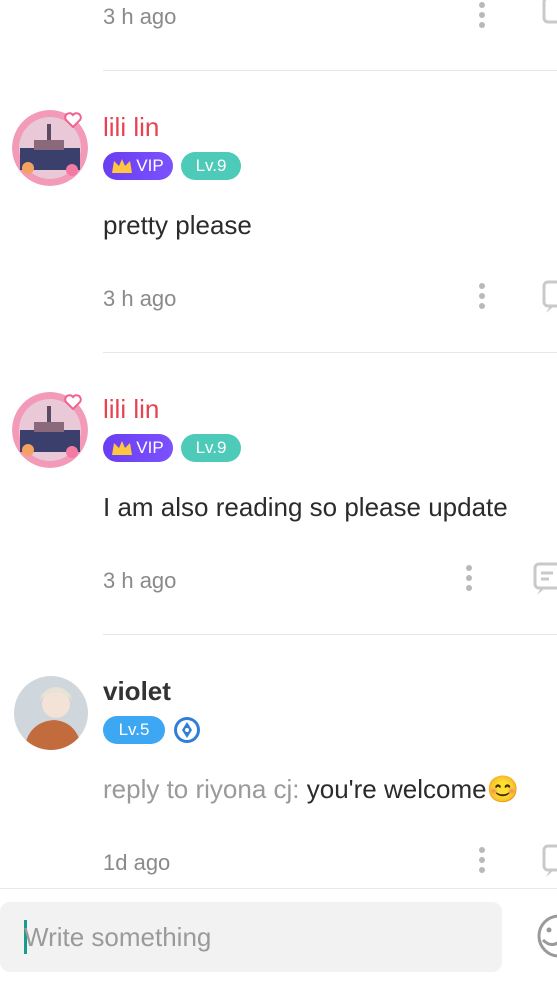 Image resolution: width=557 pixels, height=991 pixels. I want to click on comment-text: I am also reading so please update, so click(305, 507).